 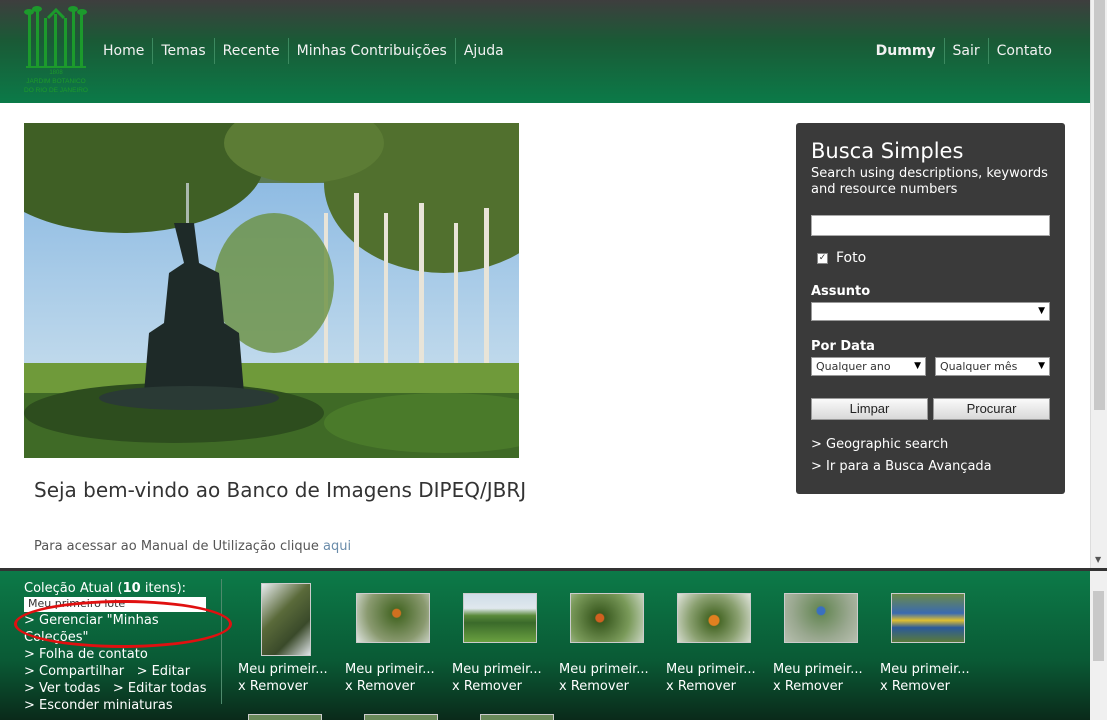 What do you see at coordinates (930, 311) in the screenshot?
I see `subject-select: ▼` at bounding box center [930, 311].